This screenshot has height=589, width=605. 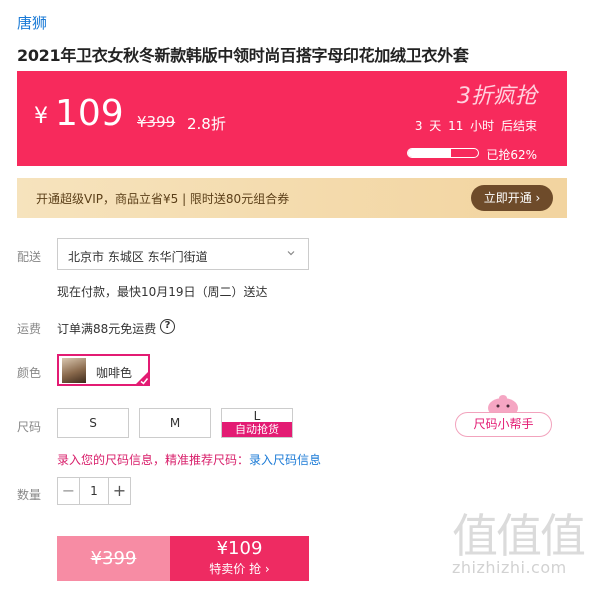 I want to click on delivery-label: 配送, so click(x=29, y=257).